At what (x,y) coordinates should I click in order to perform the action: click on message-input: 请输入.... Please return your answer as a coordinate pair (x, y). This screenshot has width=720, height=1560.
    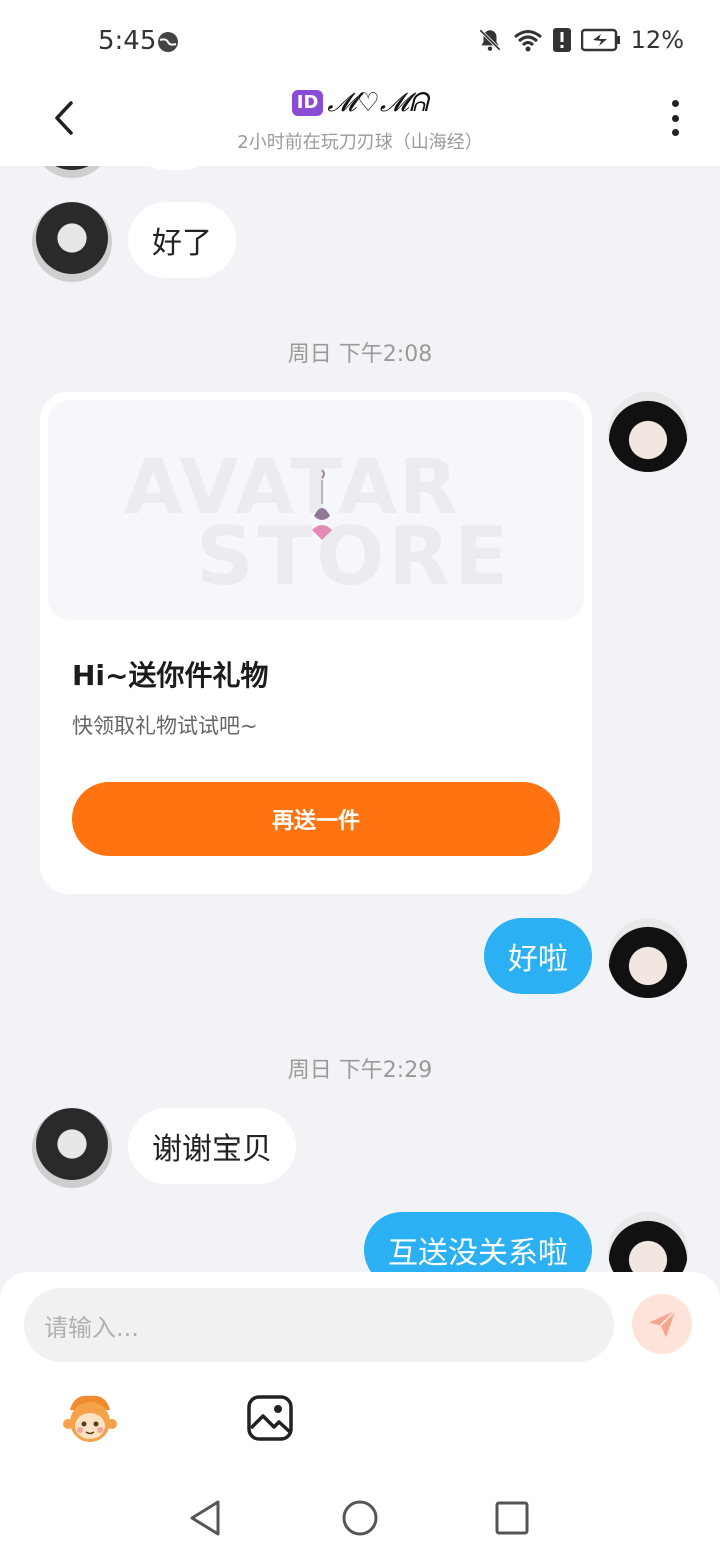
    Looking at the image, I should click on (319, 1325).